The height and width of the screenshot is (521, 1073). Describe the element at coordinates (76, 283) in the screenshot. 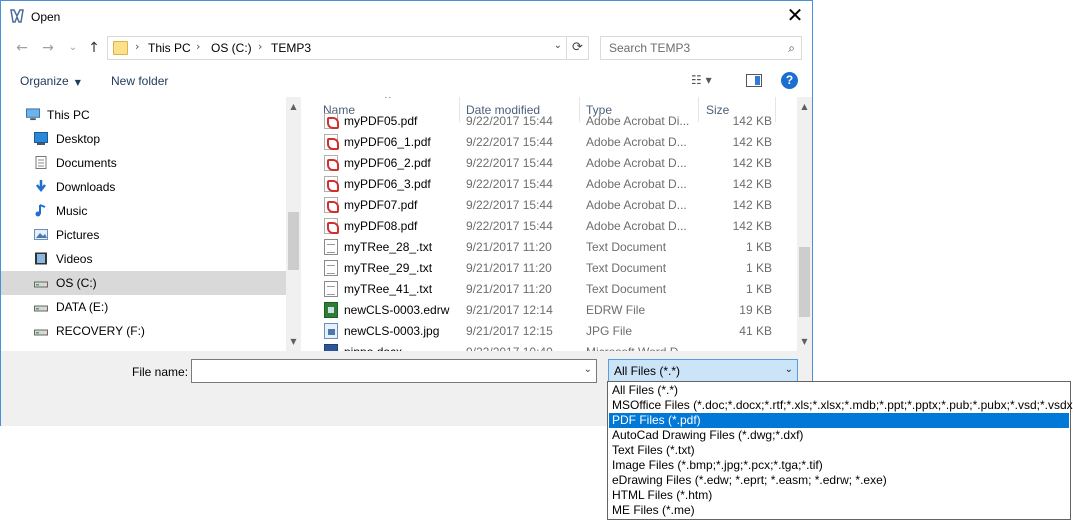

I see `sidebar-item-label: OS (C:)` at that location.